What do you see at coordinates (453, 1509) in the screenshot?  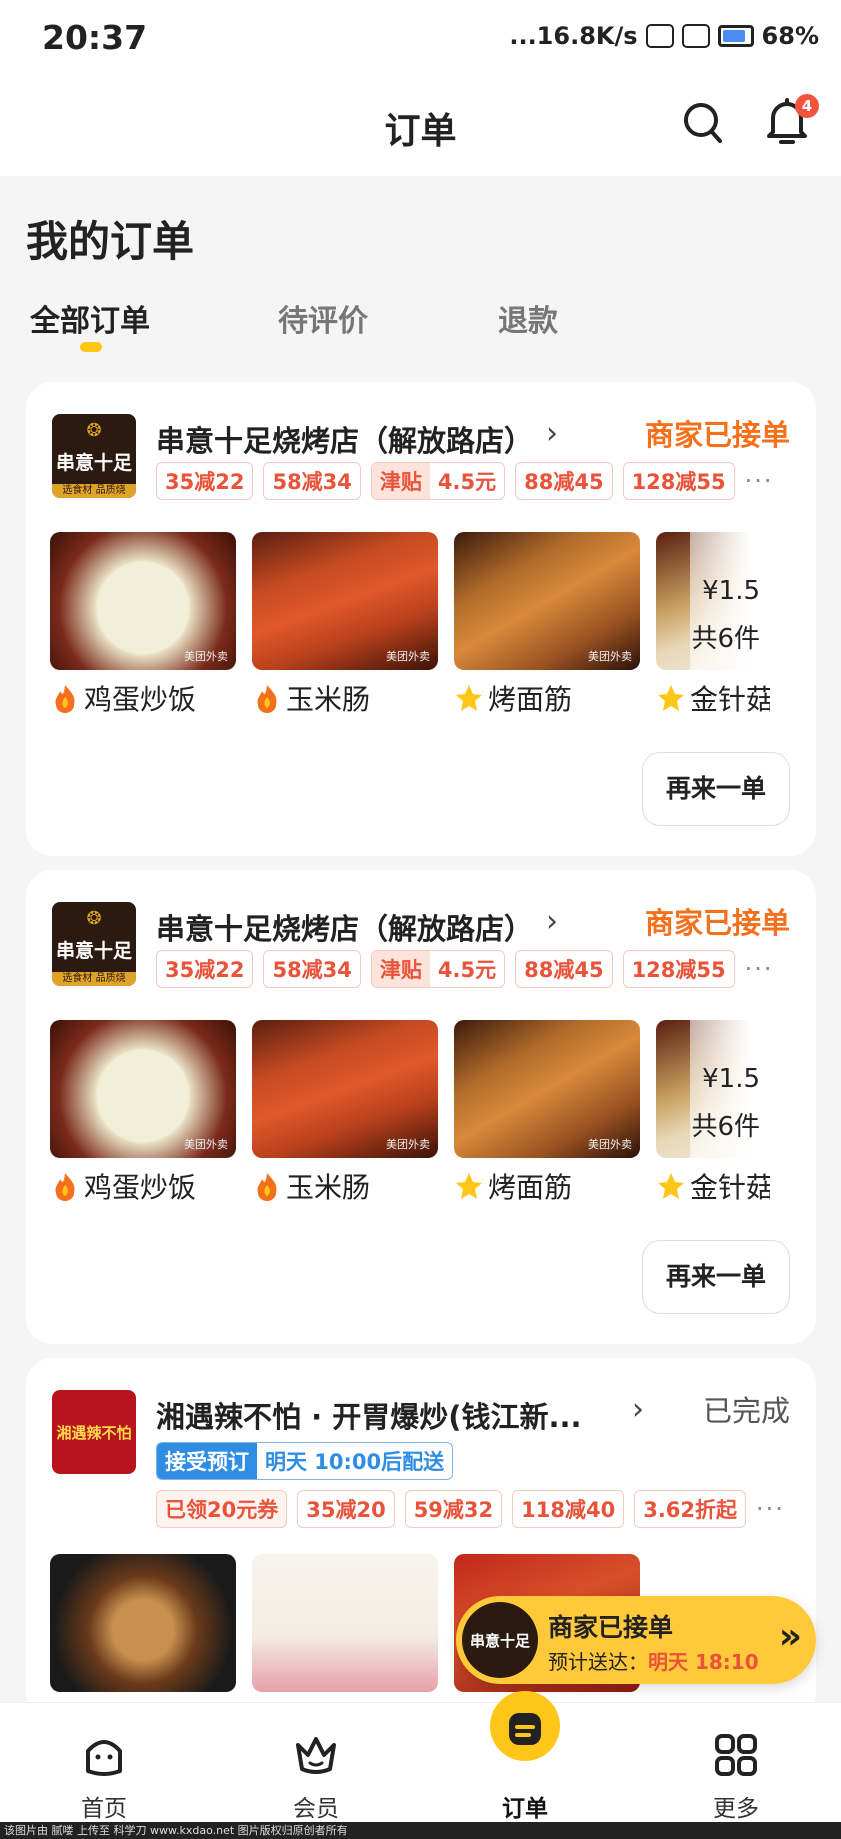 I see `promo-tag: 59减32` at bounding box center [453, 1509].